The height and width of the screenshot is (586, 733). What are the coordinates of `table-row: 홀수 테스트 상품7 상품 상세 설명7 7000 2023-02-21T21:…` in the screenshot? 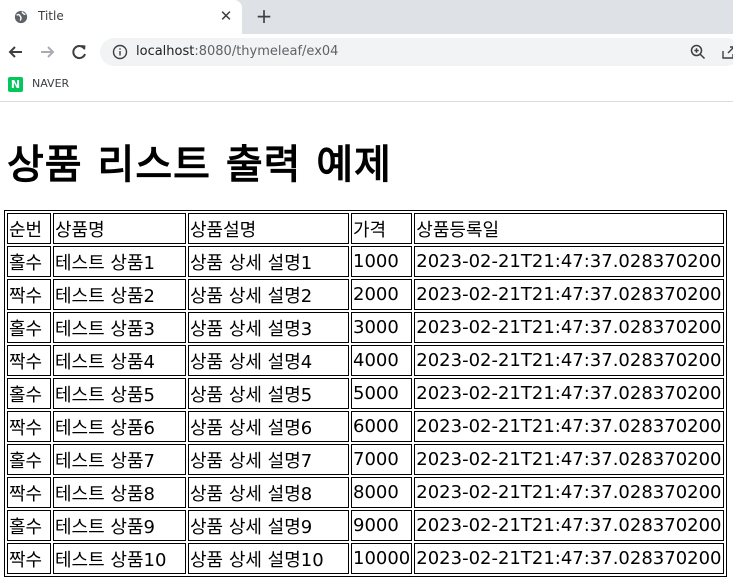 It's located at (365, 459).